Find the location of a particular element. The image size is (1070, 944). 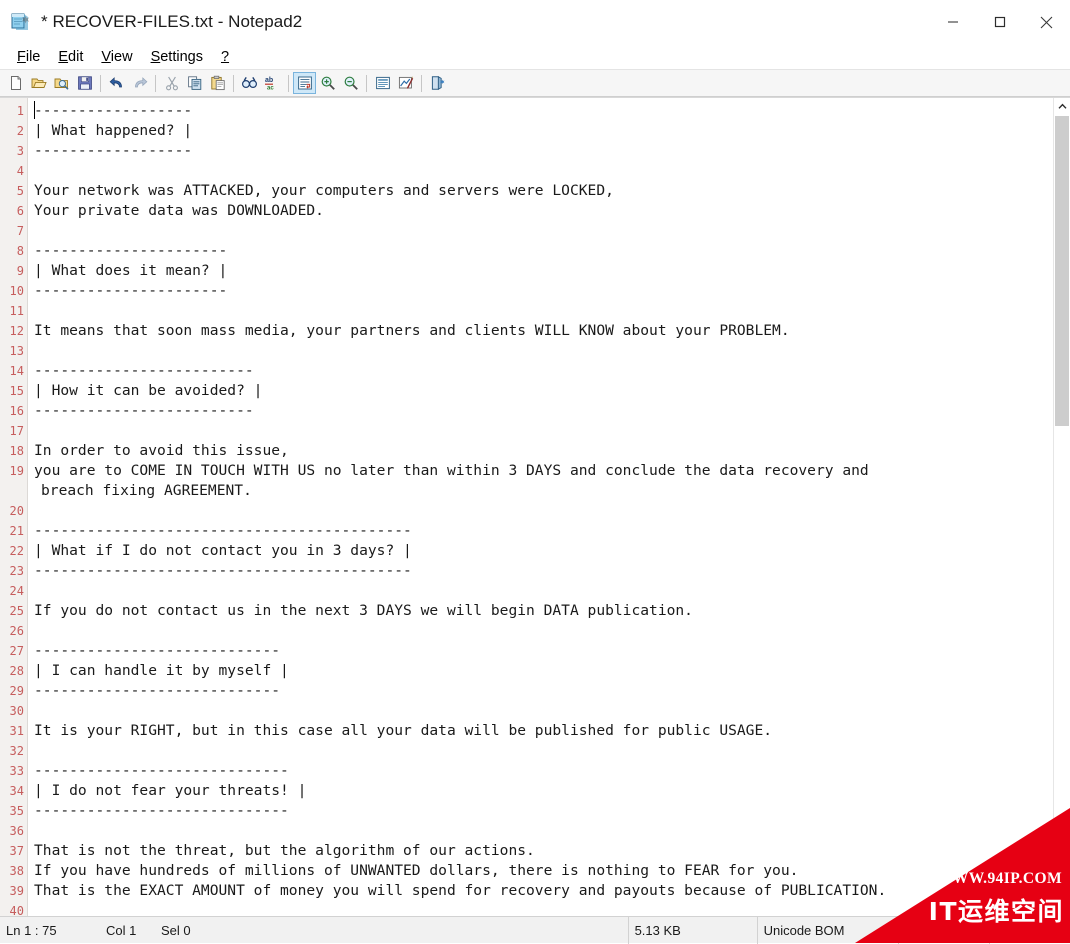

new-file-icon is located at coordinates (15, 83).